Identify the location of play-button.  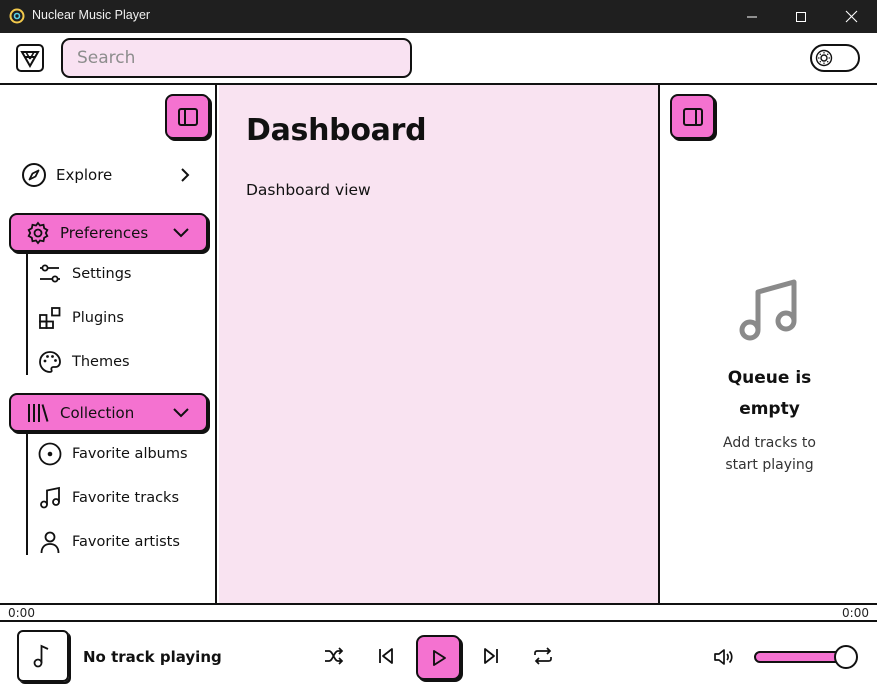
(438, 657).